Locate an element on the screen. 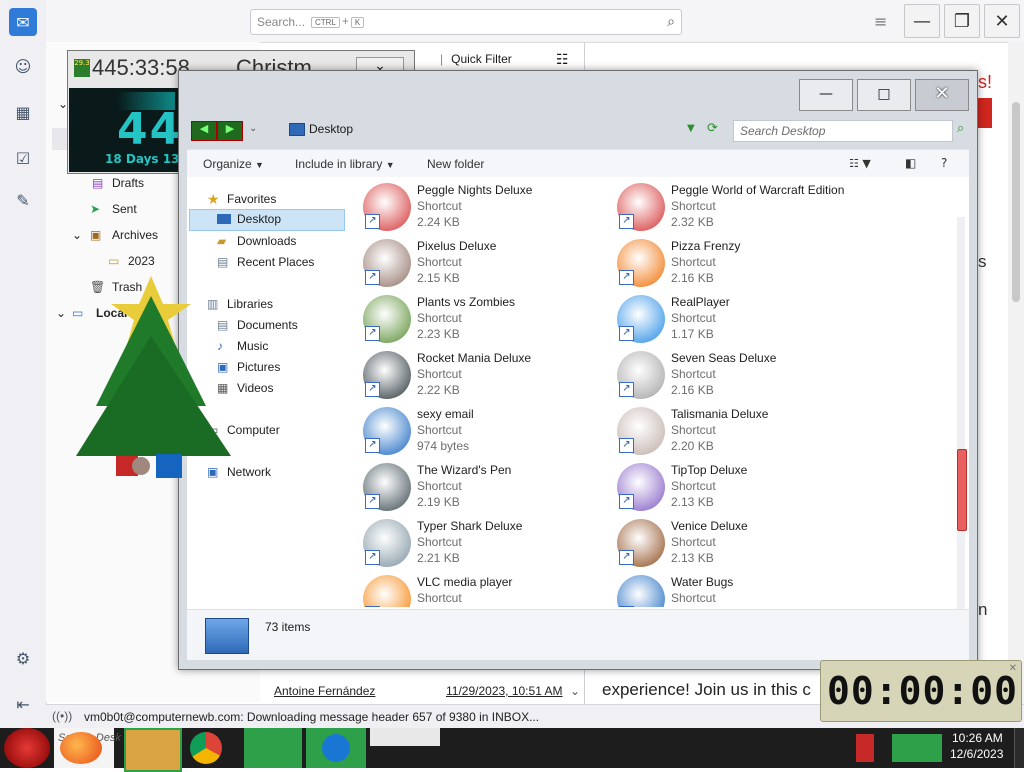 The image size is (1024, 772). file-item: ↗ Water Bugs Shortcut is located at coordinates (742, 591).